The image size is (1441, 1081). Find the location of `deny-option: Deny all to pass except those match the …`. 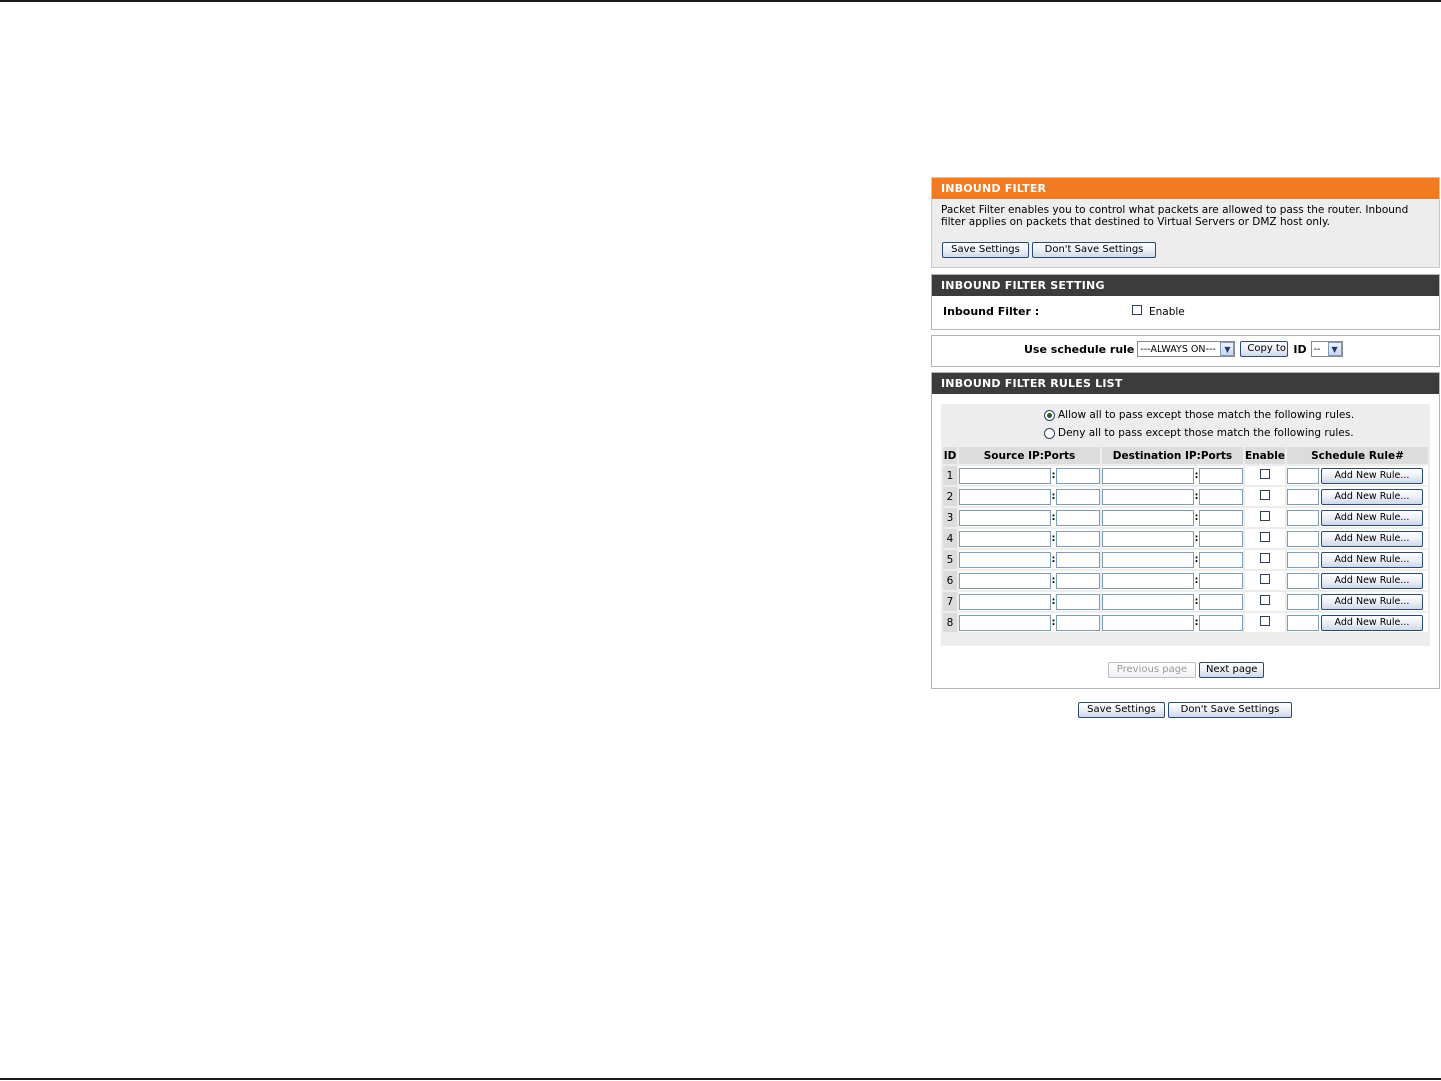

deny-option: Deny all to pass except those match the … is located at coordinates (1199, 433).